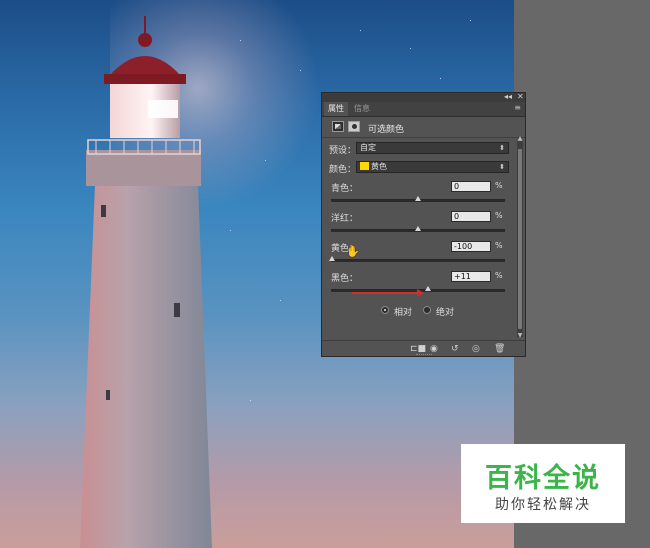 This screenshot has width=650, height=548. What do you see at coordinates (343, 151) in the screenshot?
I see `preset-label: 预设：` at bounding box center [343, 151].